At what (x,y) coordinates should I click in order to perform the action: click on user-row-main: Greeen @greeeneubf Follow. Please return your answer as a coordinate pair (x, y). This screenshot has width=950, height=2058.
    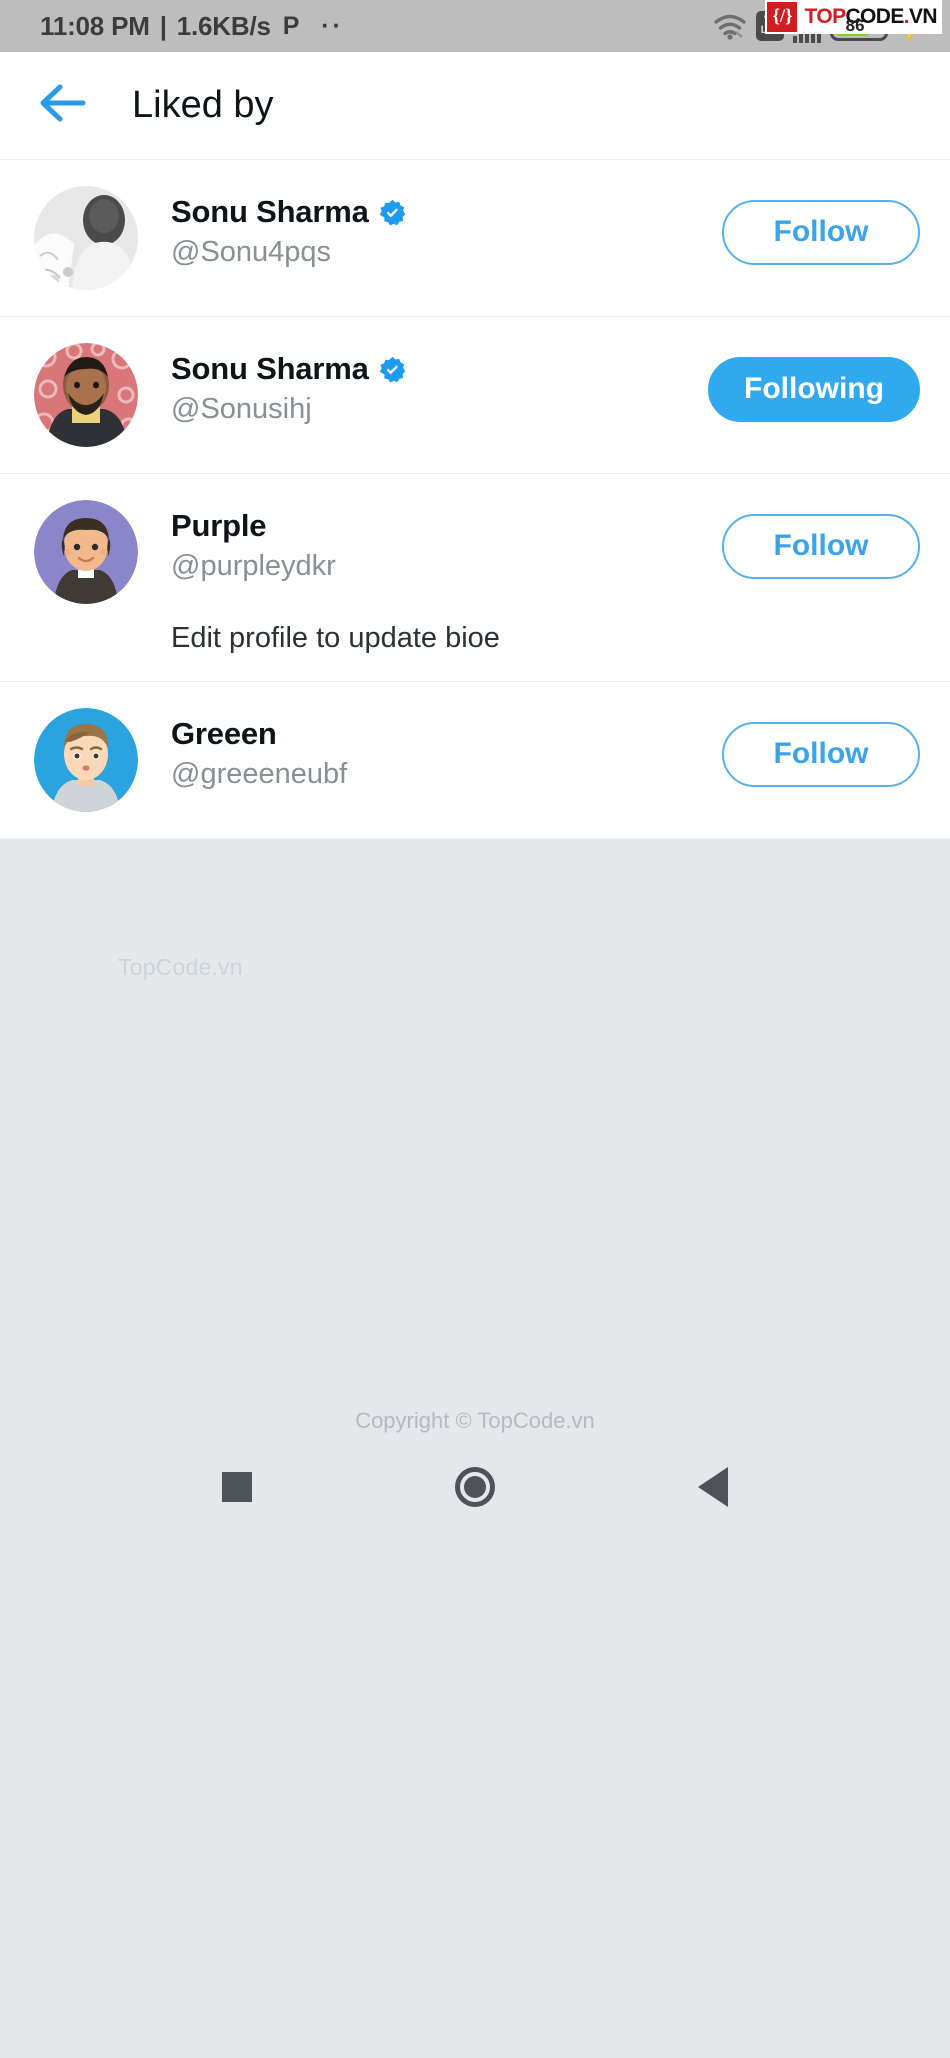
    Looking at the image, I should click on (477, 760).